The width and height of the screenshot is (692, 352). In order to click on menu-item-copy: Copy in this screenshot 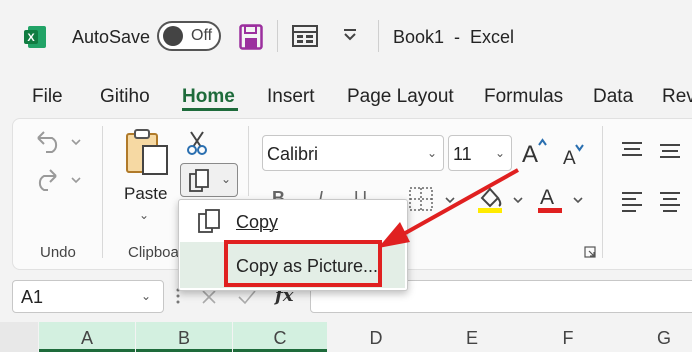, I will do `click(257, 222)`.